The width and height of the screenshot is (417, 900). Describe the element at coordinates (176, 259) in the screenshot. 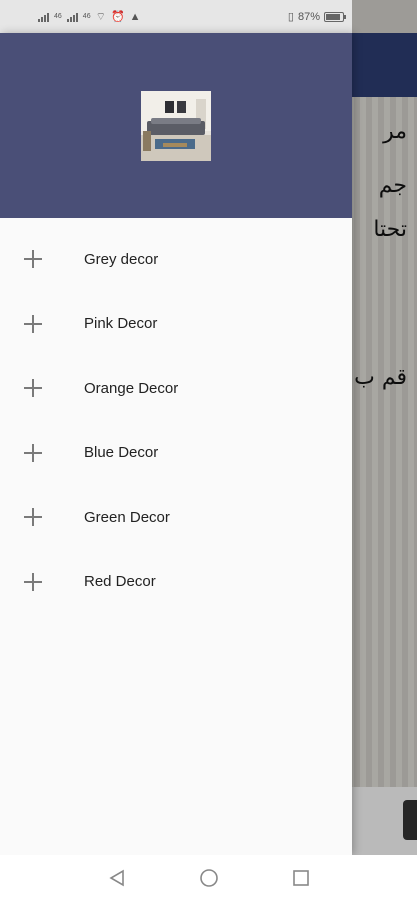

I see `menu-item-grey-decor: Grey decor` at that location.